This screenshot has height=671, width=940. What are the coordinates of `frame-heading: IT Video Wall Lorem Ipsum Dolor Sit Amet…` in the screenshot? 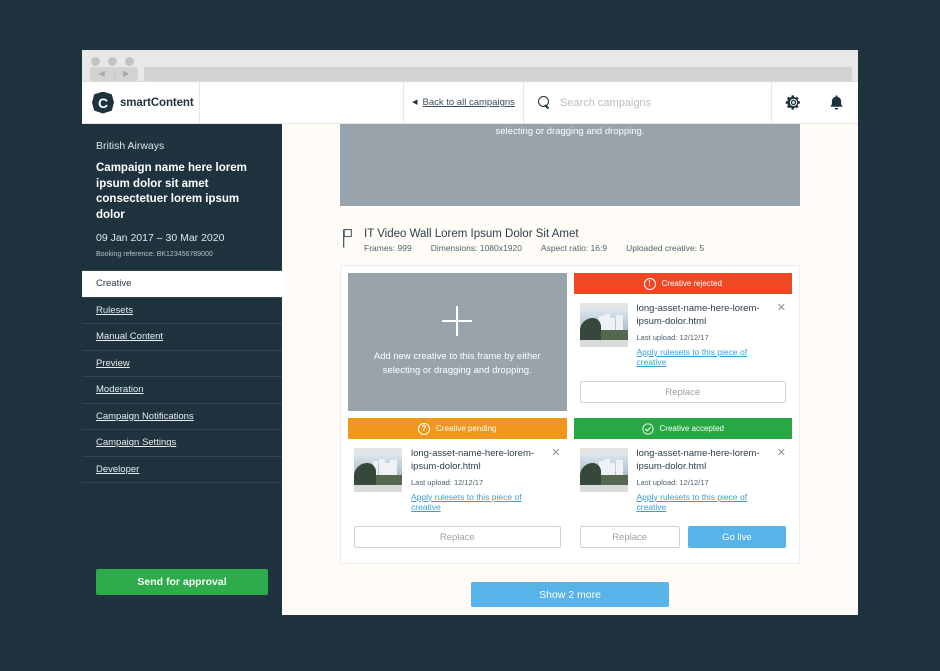 It's located at (570, 235).